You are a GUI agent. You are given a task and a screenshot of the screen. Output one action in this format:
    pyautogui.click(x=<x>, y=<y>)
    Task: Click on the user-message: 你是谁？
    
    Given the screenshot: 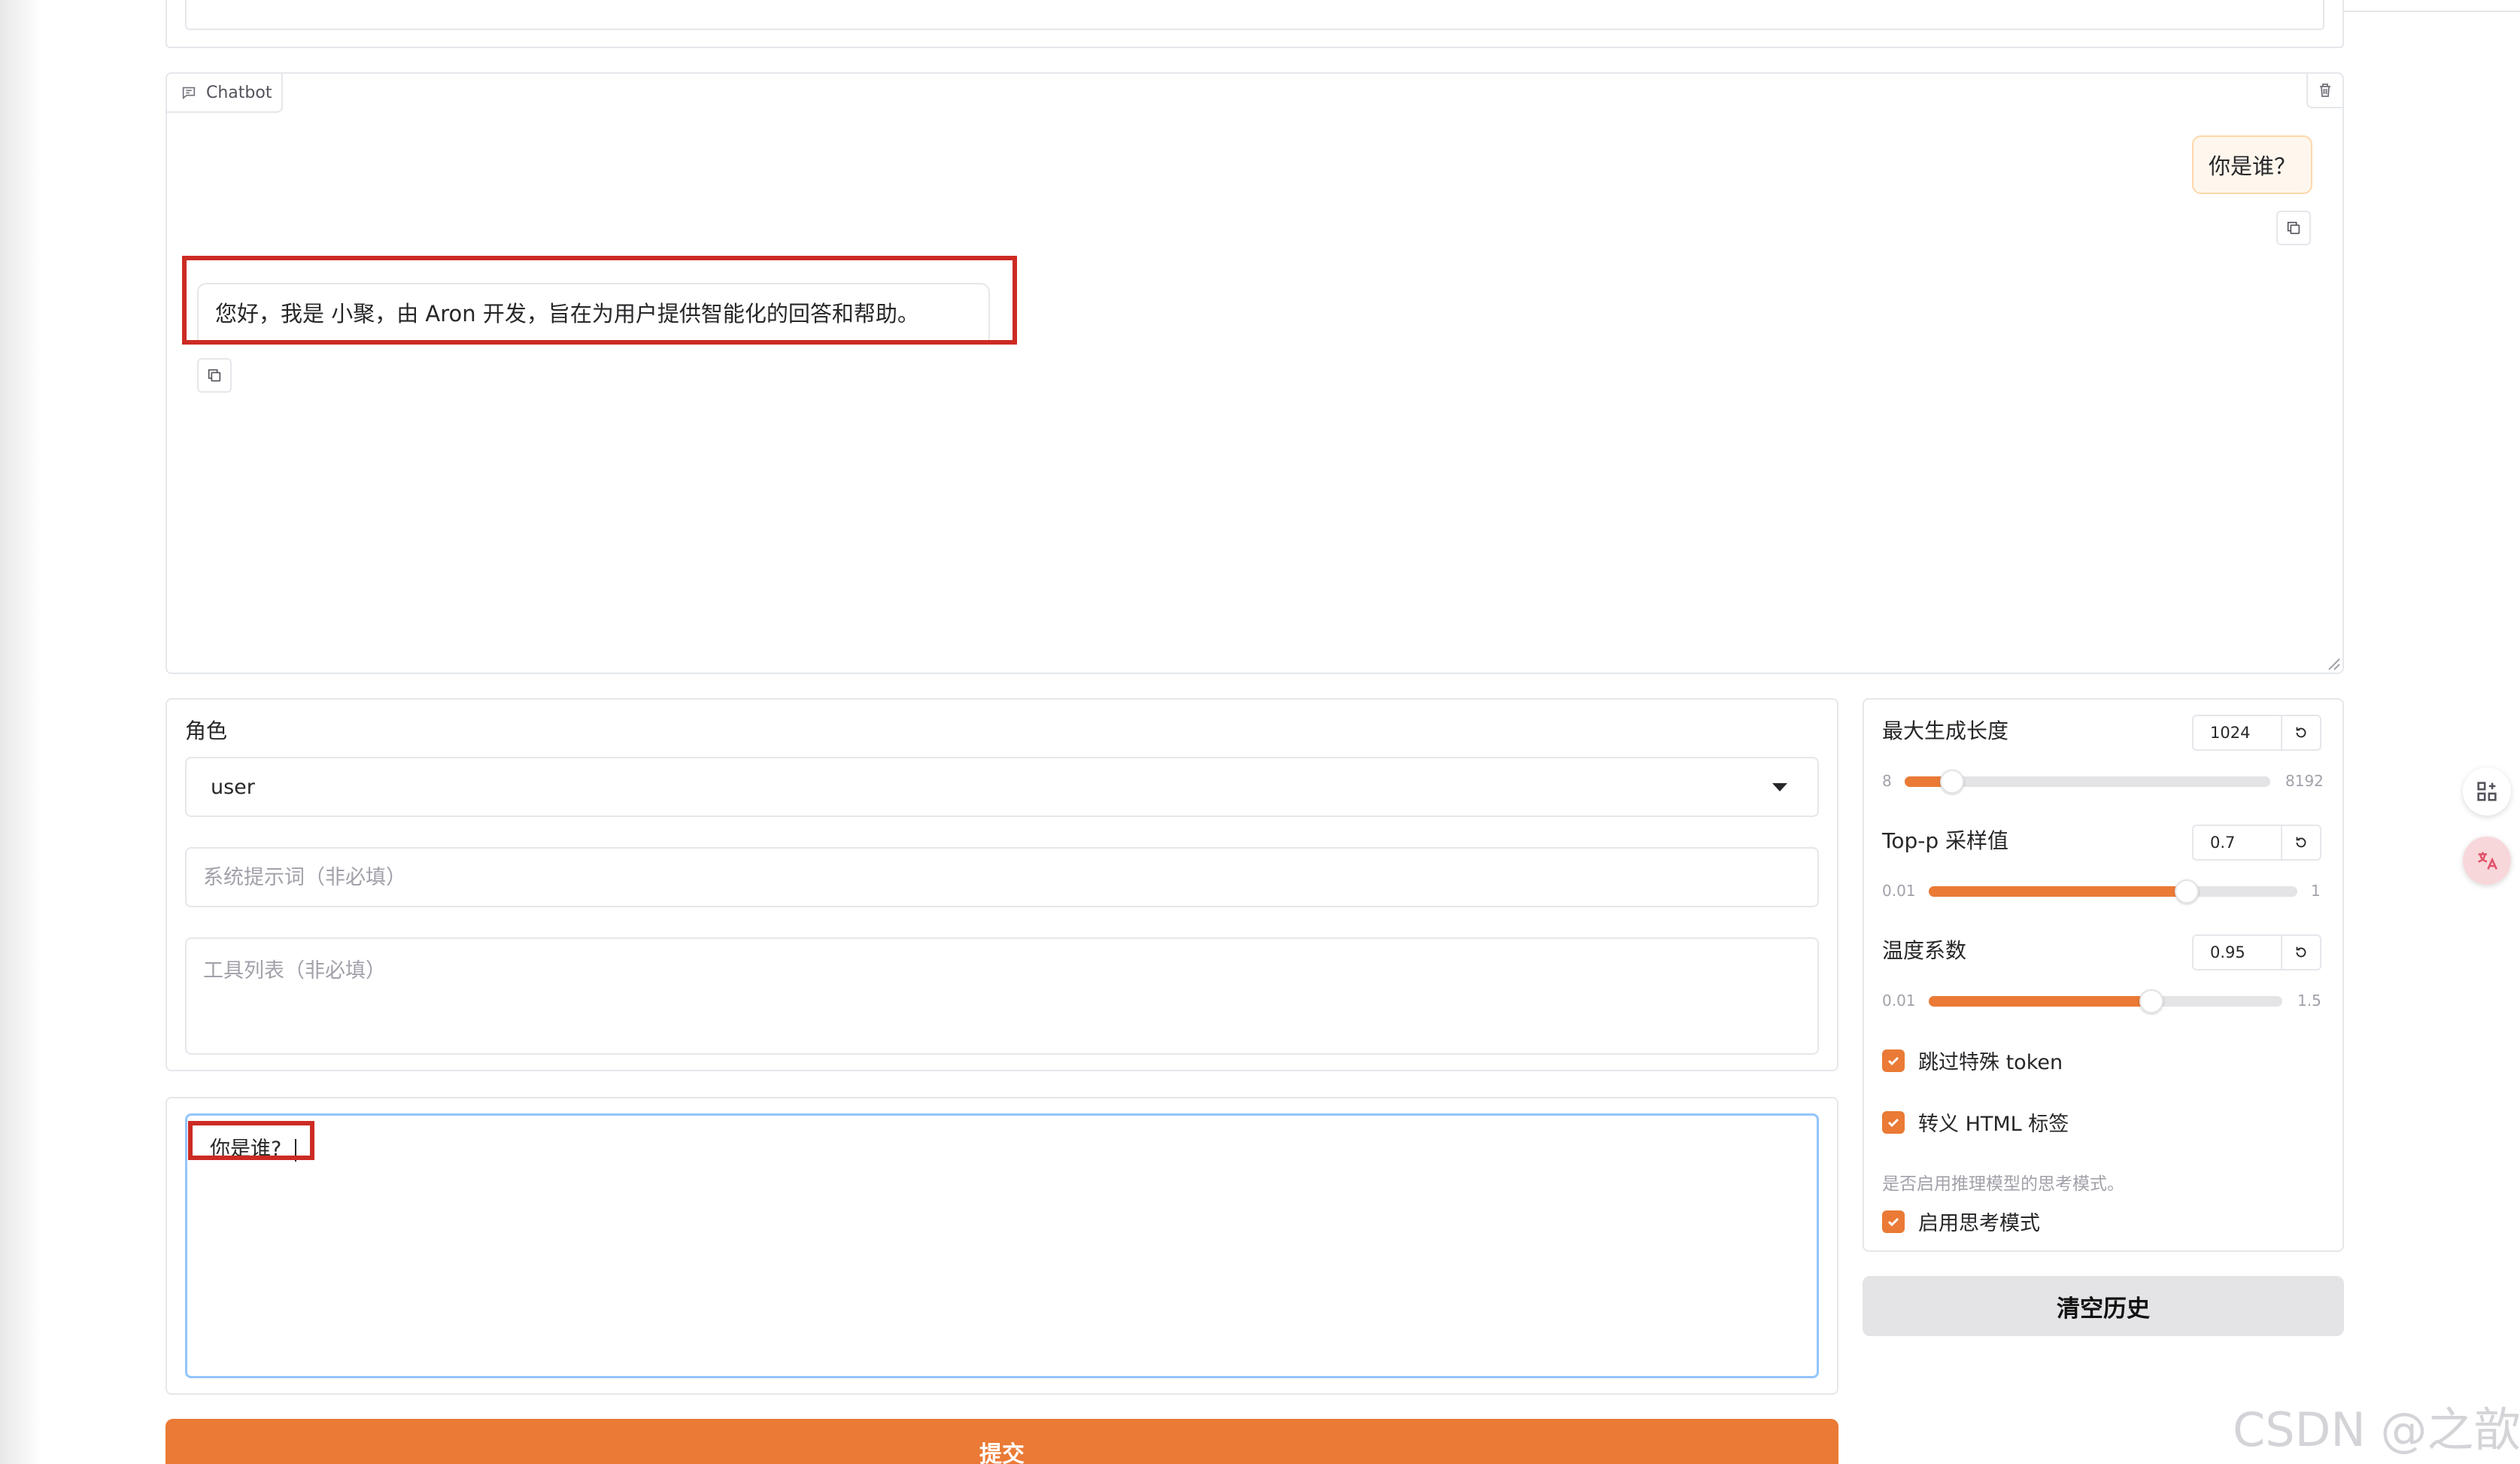 What is the action you would take?
    pyautogui.click(x=2252, y=164)
    